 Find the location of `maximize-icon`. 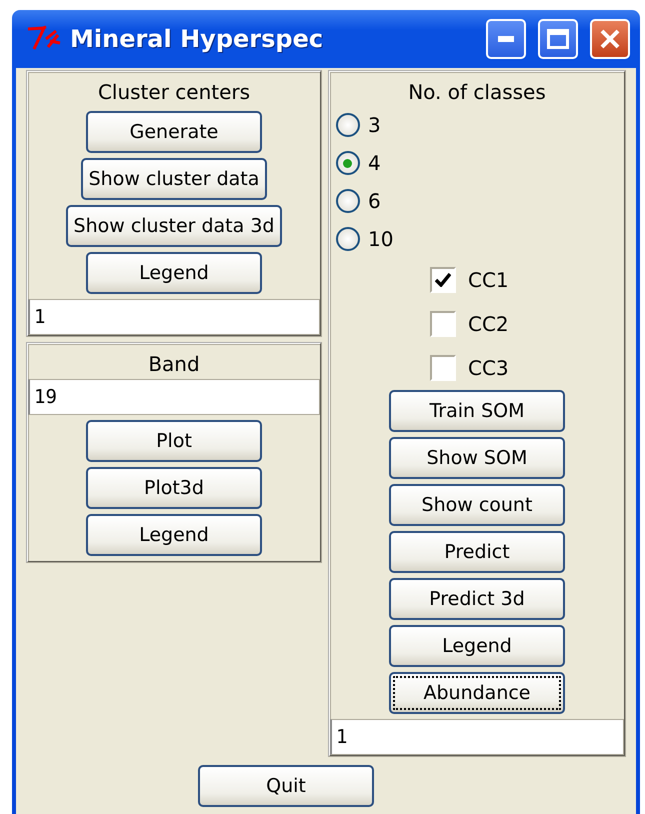

maximize-icon is located at coordinates (558, 39).